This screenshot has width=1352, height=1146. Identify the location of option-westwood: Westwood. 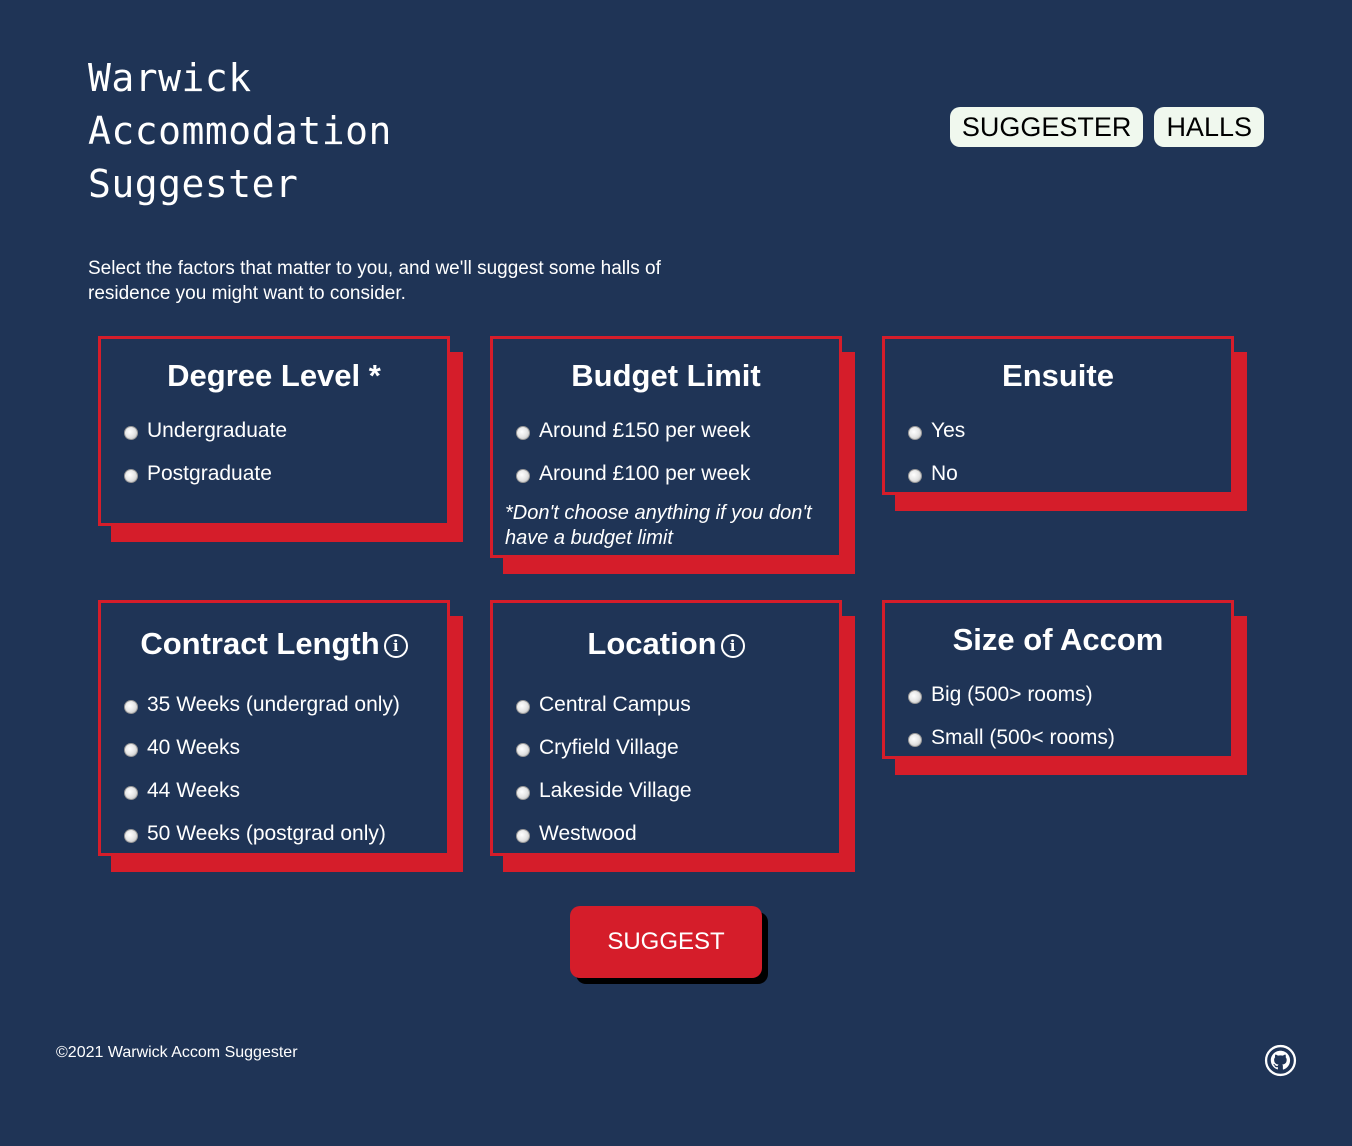
(666, 833).